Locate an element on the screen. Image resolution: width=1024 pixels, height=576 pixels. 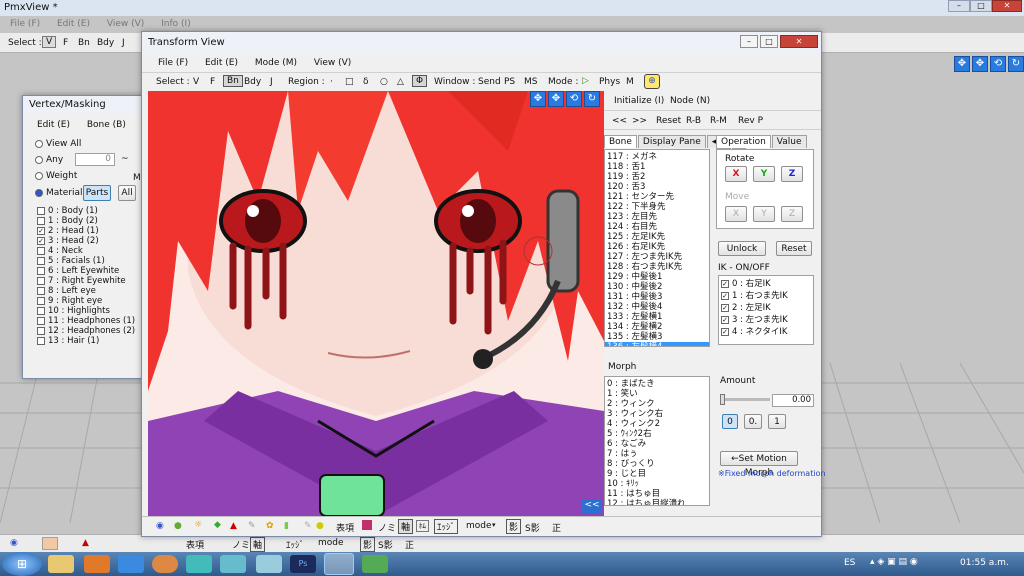
light-icon: ▮ is located at coordinates (286, 526).